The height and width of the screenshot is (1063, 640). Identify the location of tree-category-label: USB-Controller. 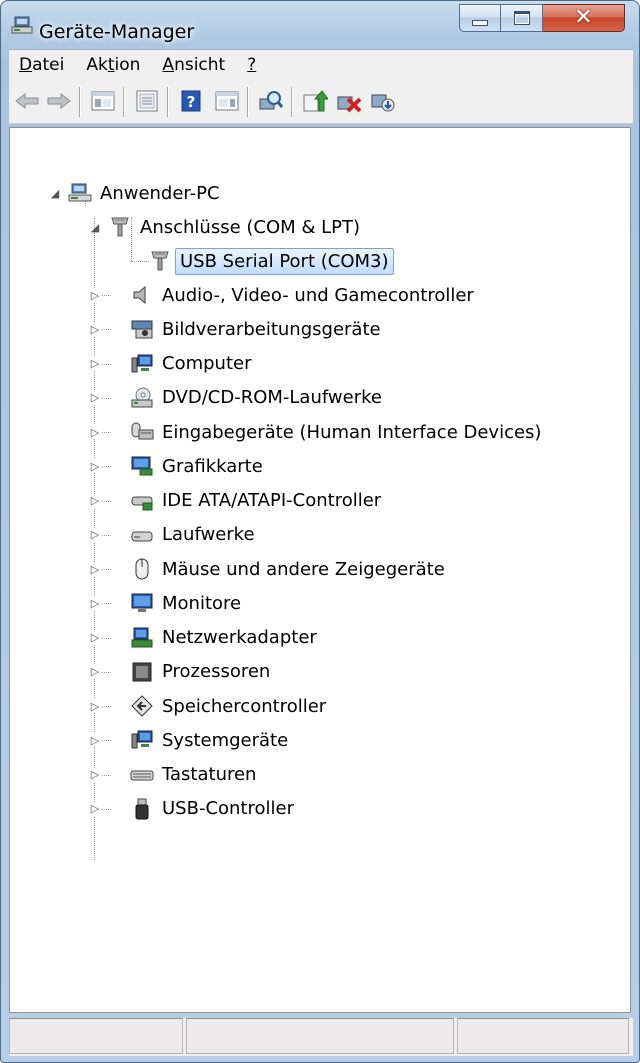
(228, 809).